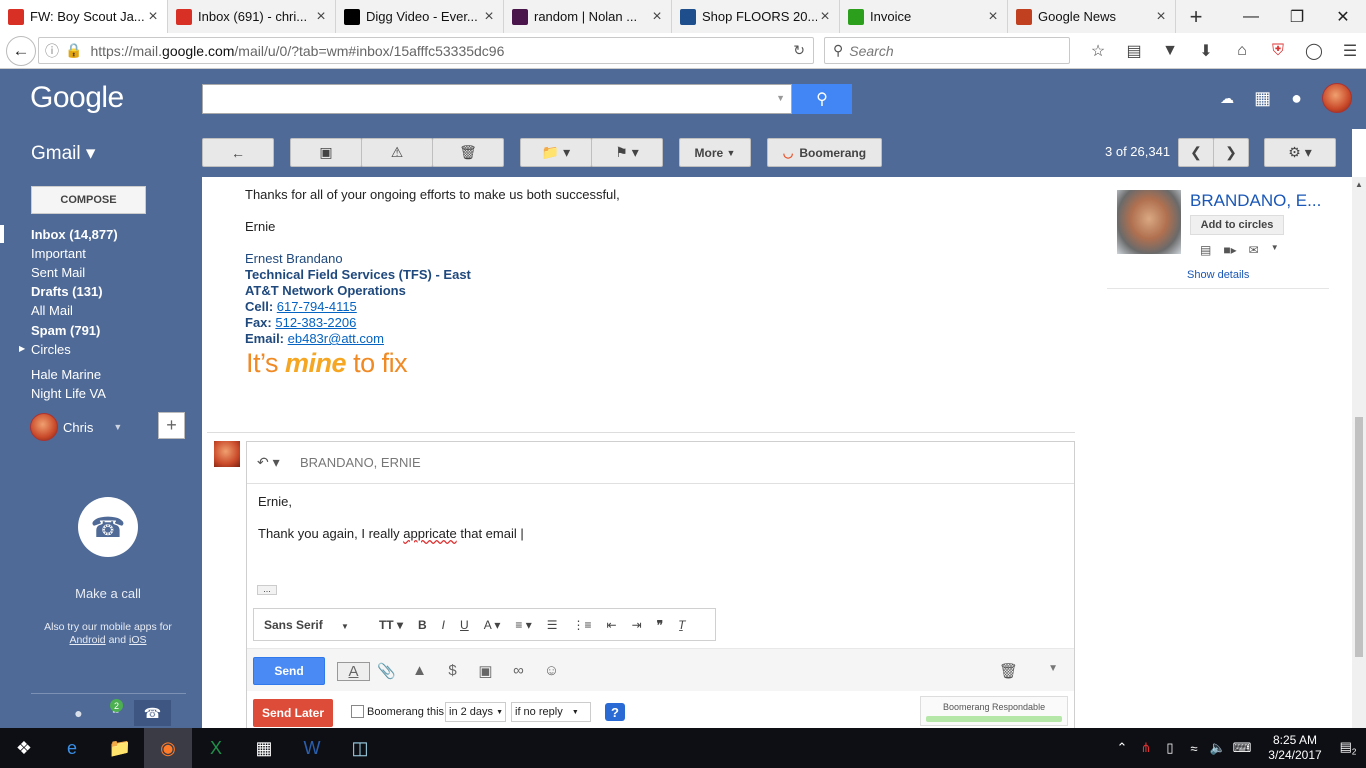 This screenshot has height=768, width=1366. I want to click on minimize-icon: —, so click(1251, 16).